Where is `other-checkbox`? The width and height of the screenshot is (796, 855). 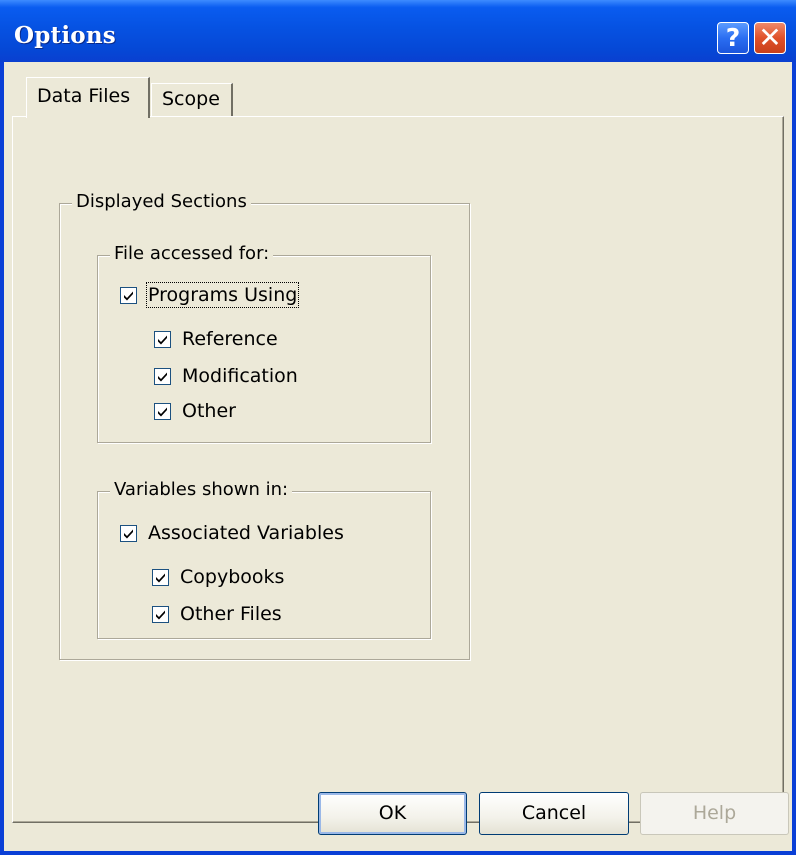
other-checkbox is located at coordinates (162, 411).